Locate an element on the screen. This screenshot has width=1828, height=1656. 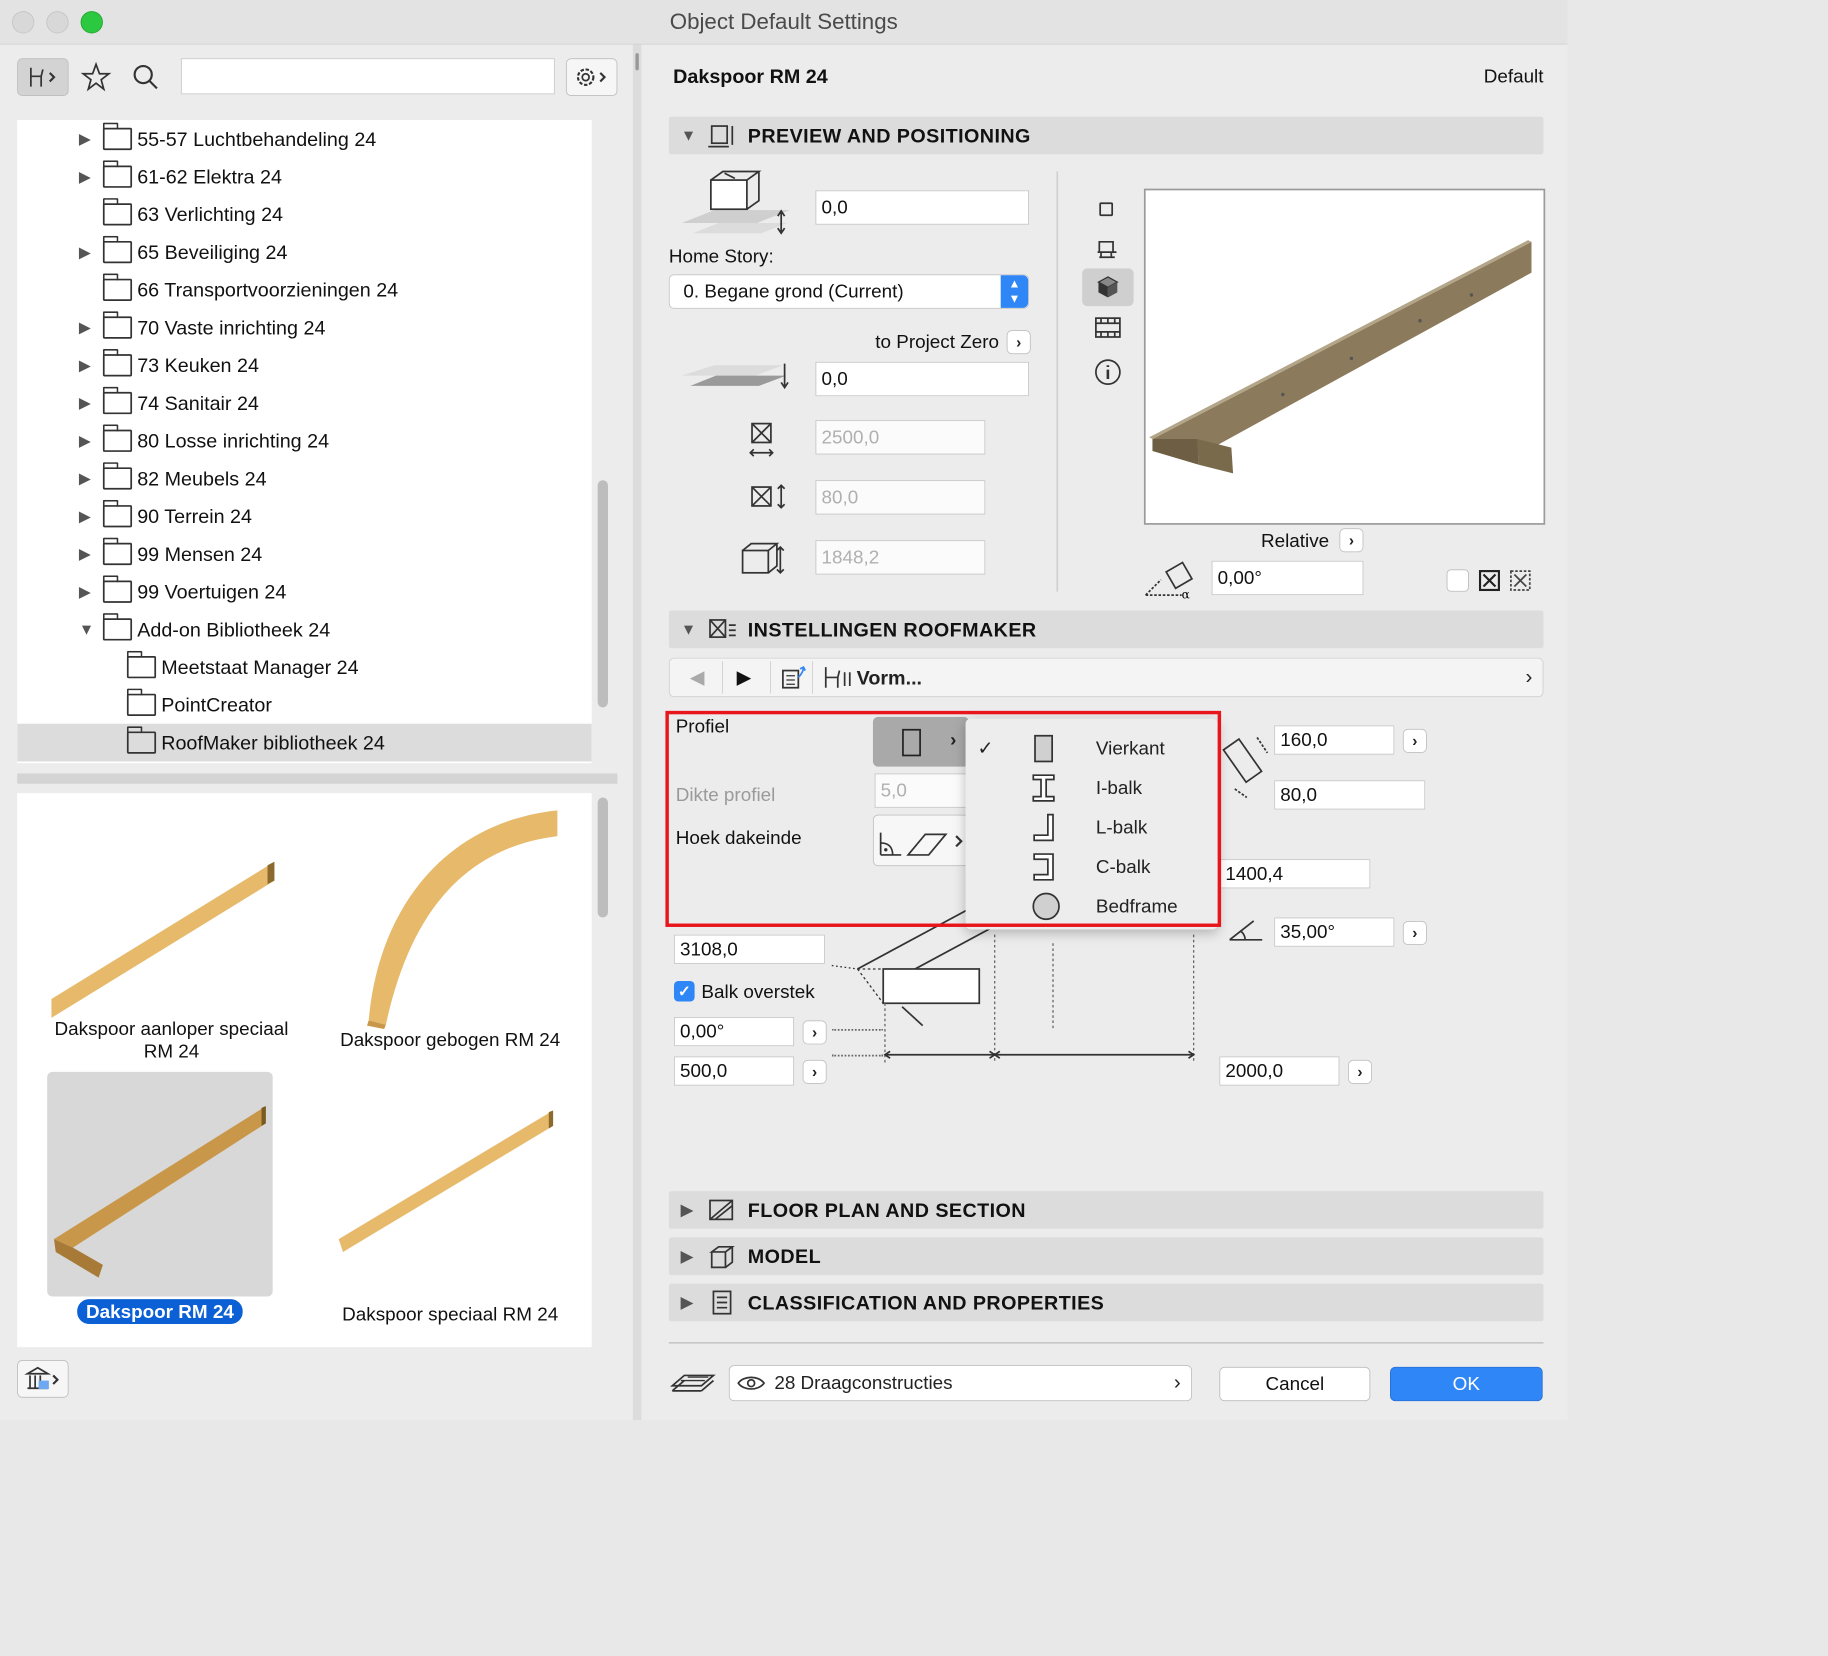
ok-button: OK is located at coordinates (1466, 1384).